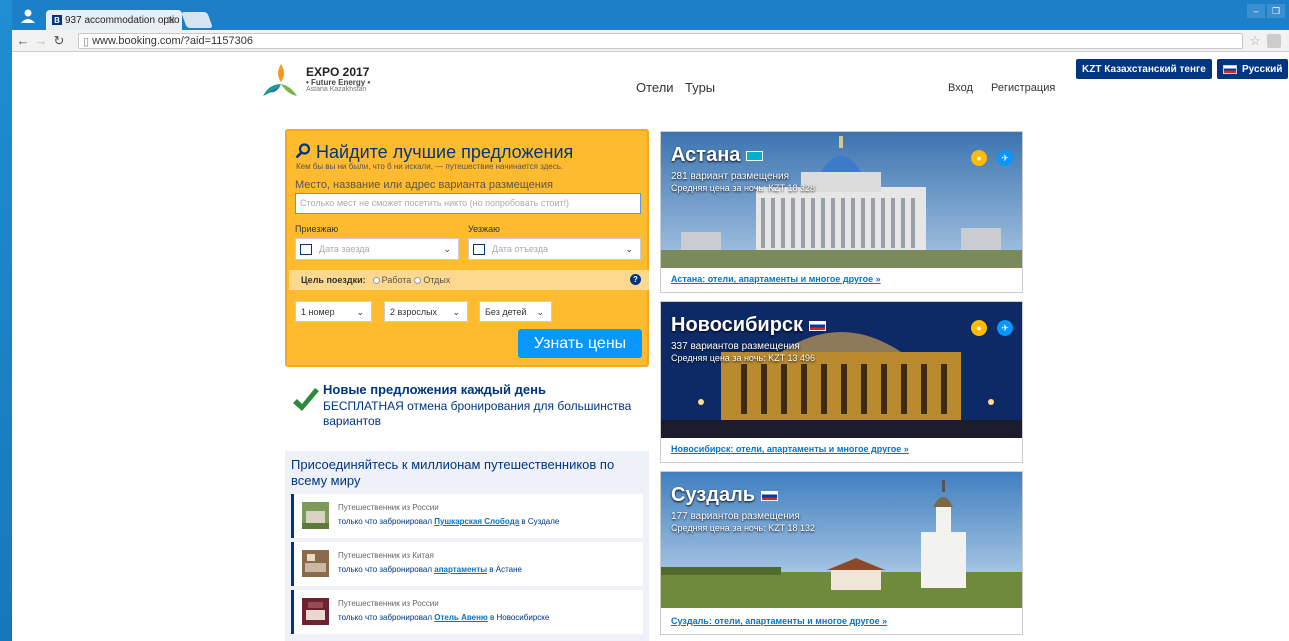 The image size is (1289, 641). Describe the element at coordinates (635, 279) in the screenshot. I see `help-icon: ?` at that location.